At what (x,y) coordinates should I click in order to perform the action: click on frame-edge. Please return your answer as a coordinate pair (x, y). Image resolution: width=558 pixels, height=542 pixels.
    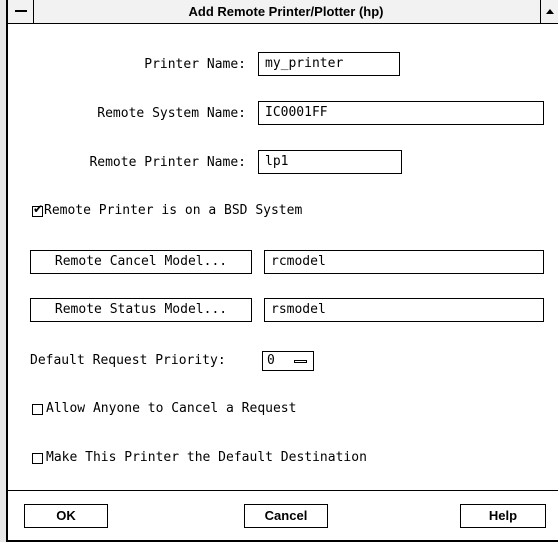
    Looking at the image, I should click on (7, 271).